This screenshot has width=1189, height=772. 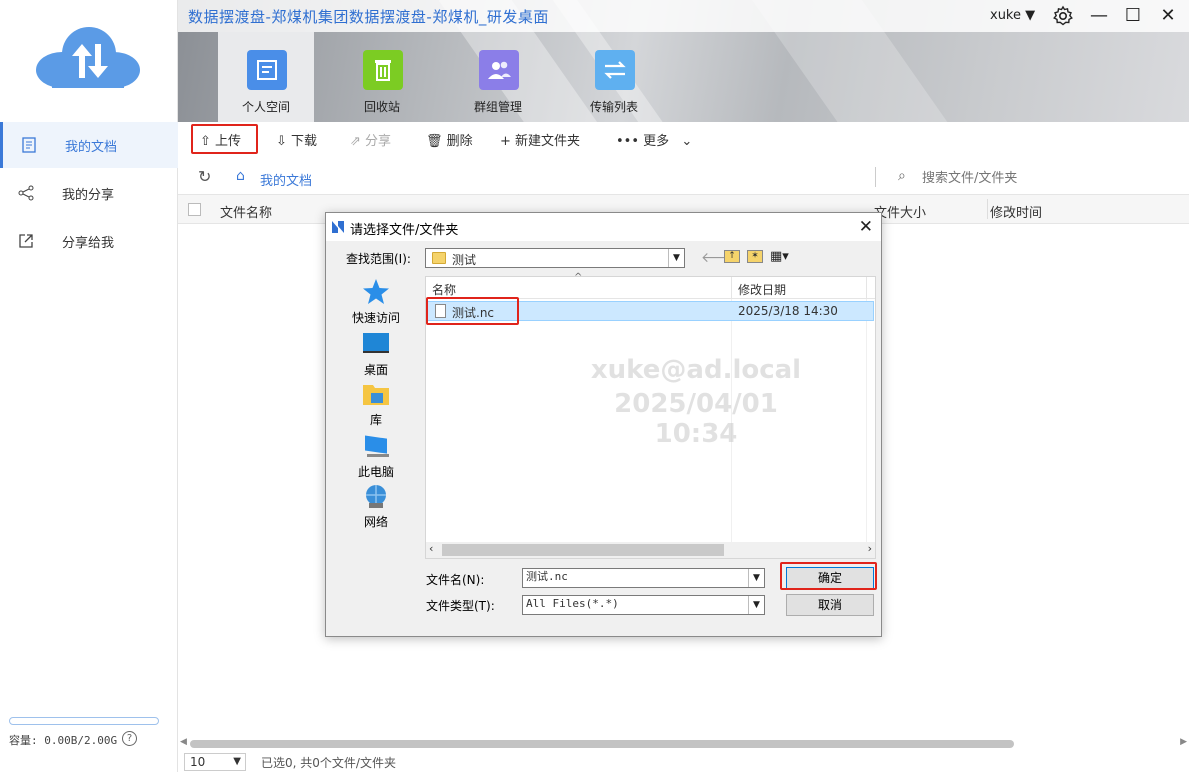 I want to click on scroll-right-icon: ›, so click(x=870, y=548).